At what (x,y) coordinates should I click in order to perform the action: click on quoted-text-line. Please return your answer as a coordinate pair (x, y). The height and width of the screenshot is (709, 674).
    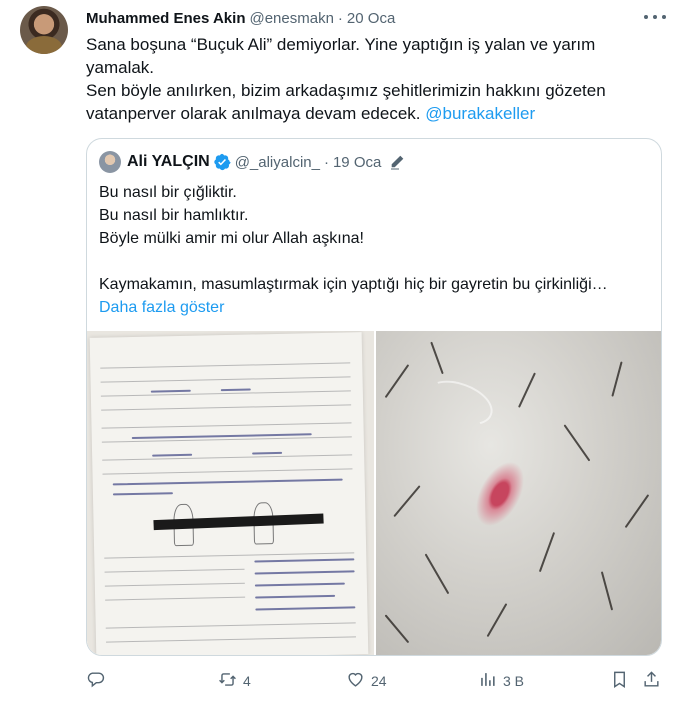
    Looking at the image, I should click on (375, 261).